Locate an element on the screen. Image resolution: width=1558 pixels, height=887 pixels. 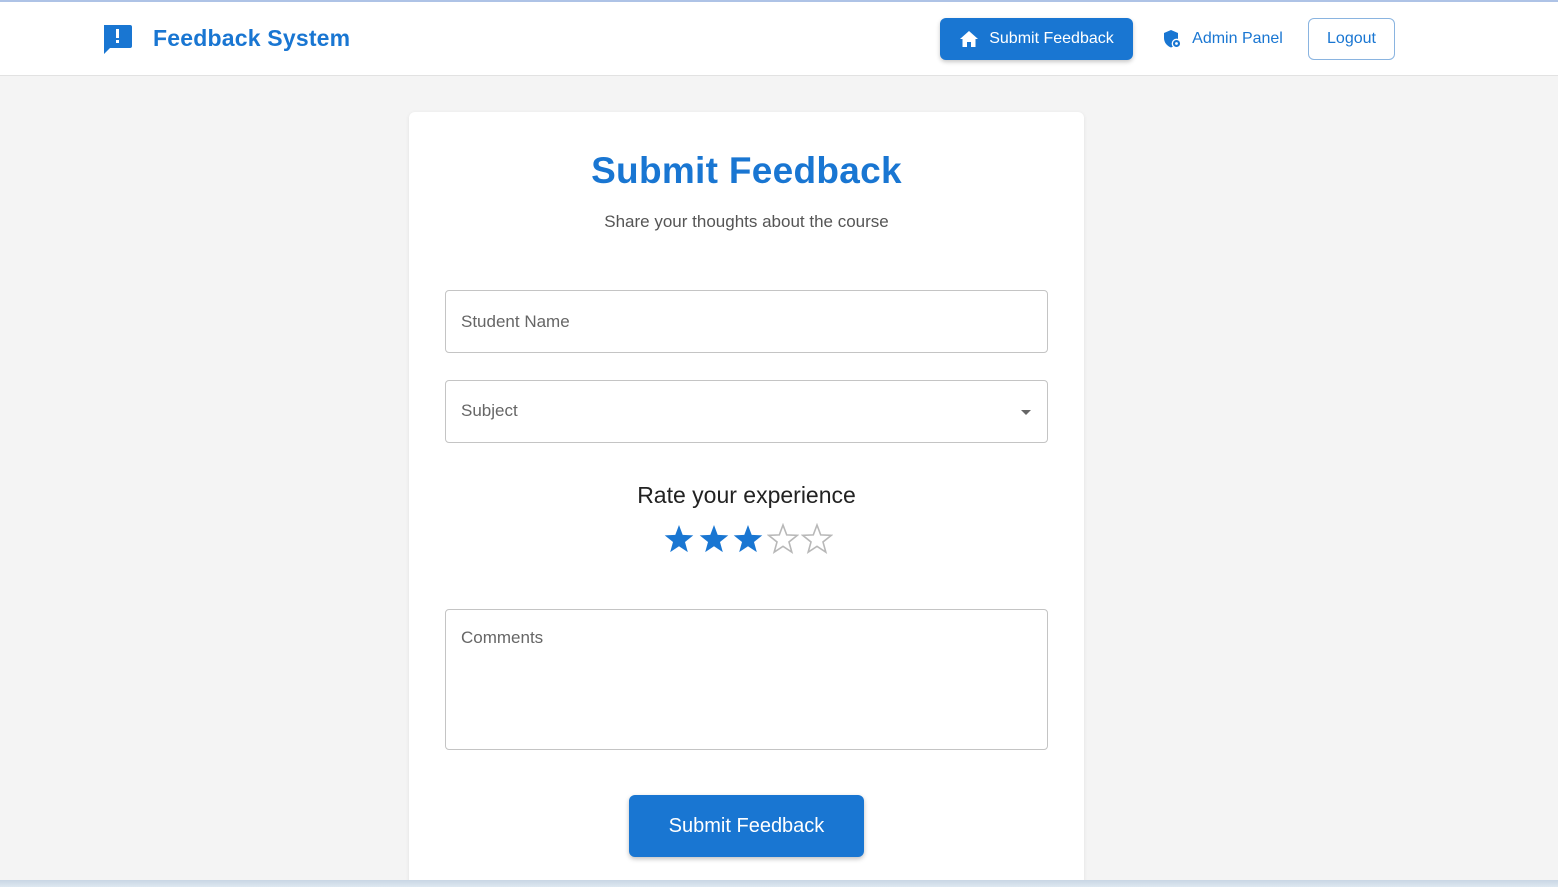
submit-feedback-button: Submit Feedback is located at coordinates (746, 826).